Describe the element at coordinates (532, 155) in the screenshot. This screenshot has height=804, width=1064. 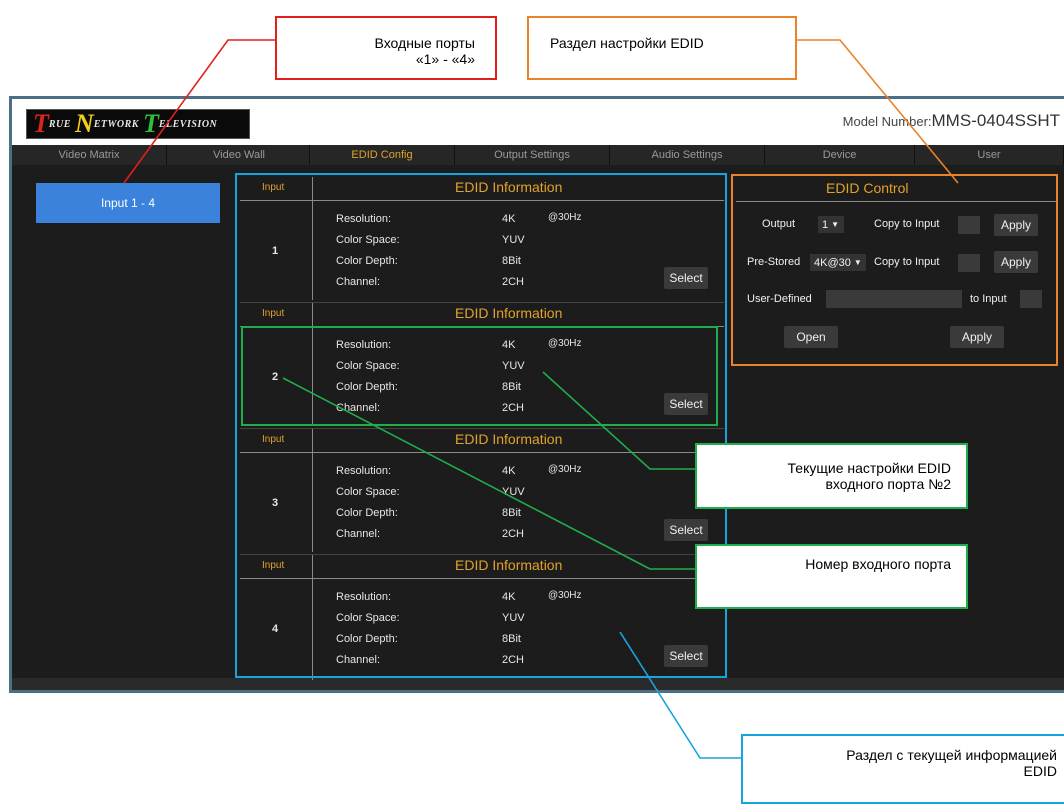
I see `tab-output-settings: Output Settings` at that location.